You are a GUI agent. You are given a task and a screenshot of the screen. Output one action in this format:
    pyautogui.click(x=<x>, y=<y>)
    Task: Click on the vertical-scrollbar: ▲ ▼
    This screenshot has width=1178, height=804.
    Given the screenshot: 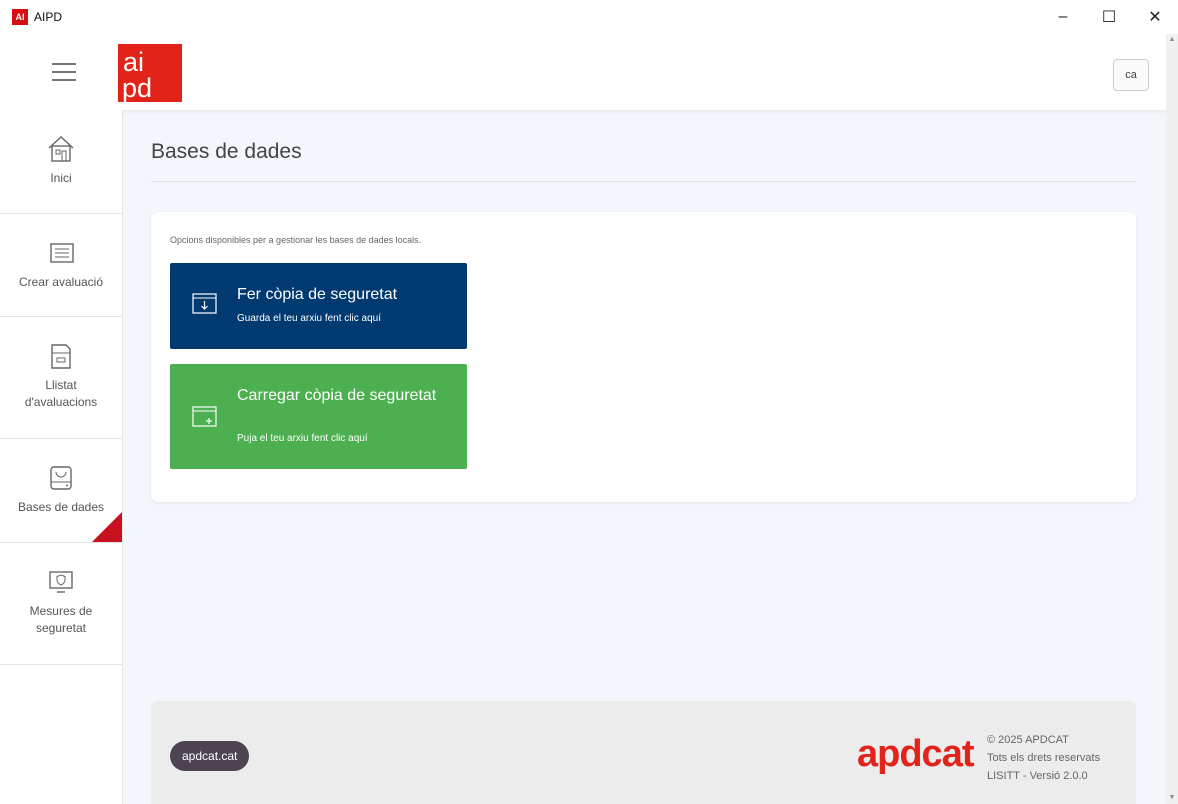 What is the action you would take?
    pyautogui.click(x=1172, y=419)
    